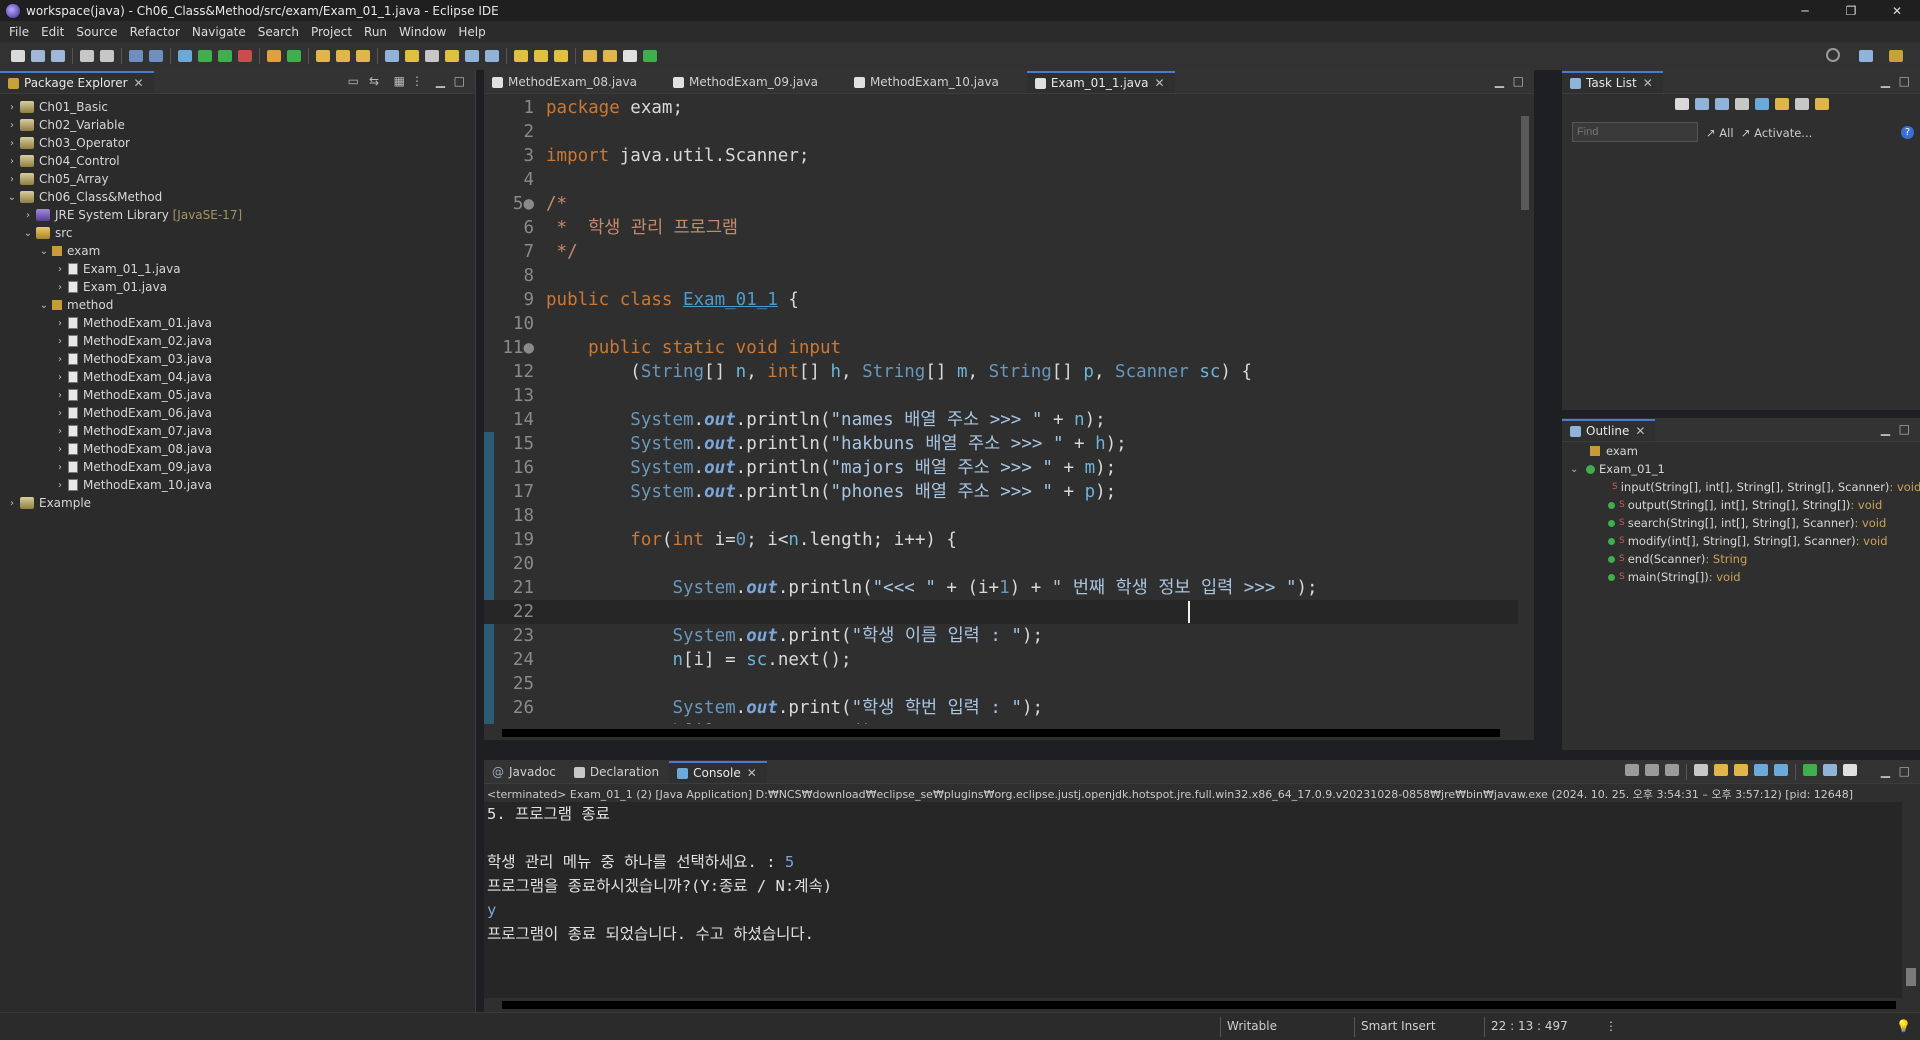 This screenshot has height=1040, width=1920. Describe the element at coordinates (185, 56) in the screenshot. I see `debug-icon` at that location.